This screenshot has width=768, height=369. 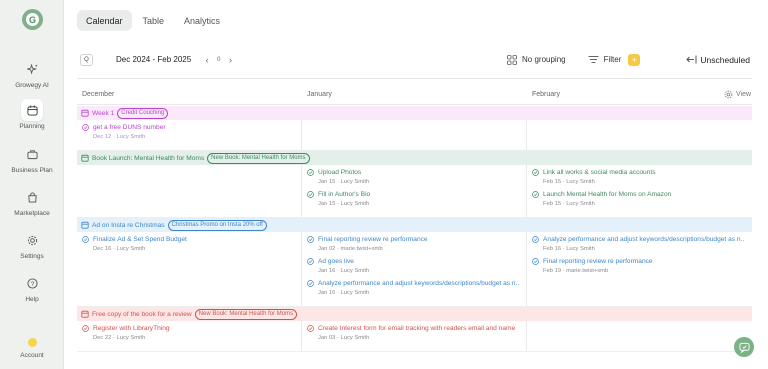 What do you see at coordinates (231, 60) in the screenshot?
I see `next-period-button: ›` at bounding box center [231, 60].